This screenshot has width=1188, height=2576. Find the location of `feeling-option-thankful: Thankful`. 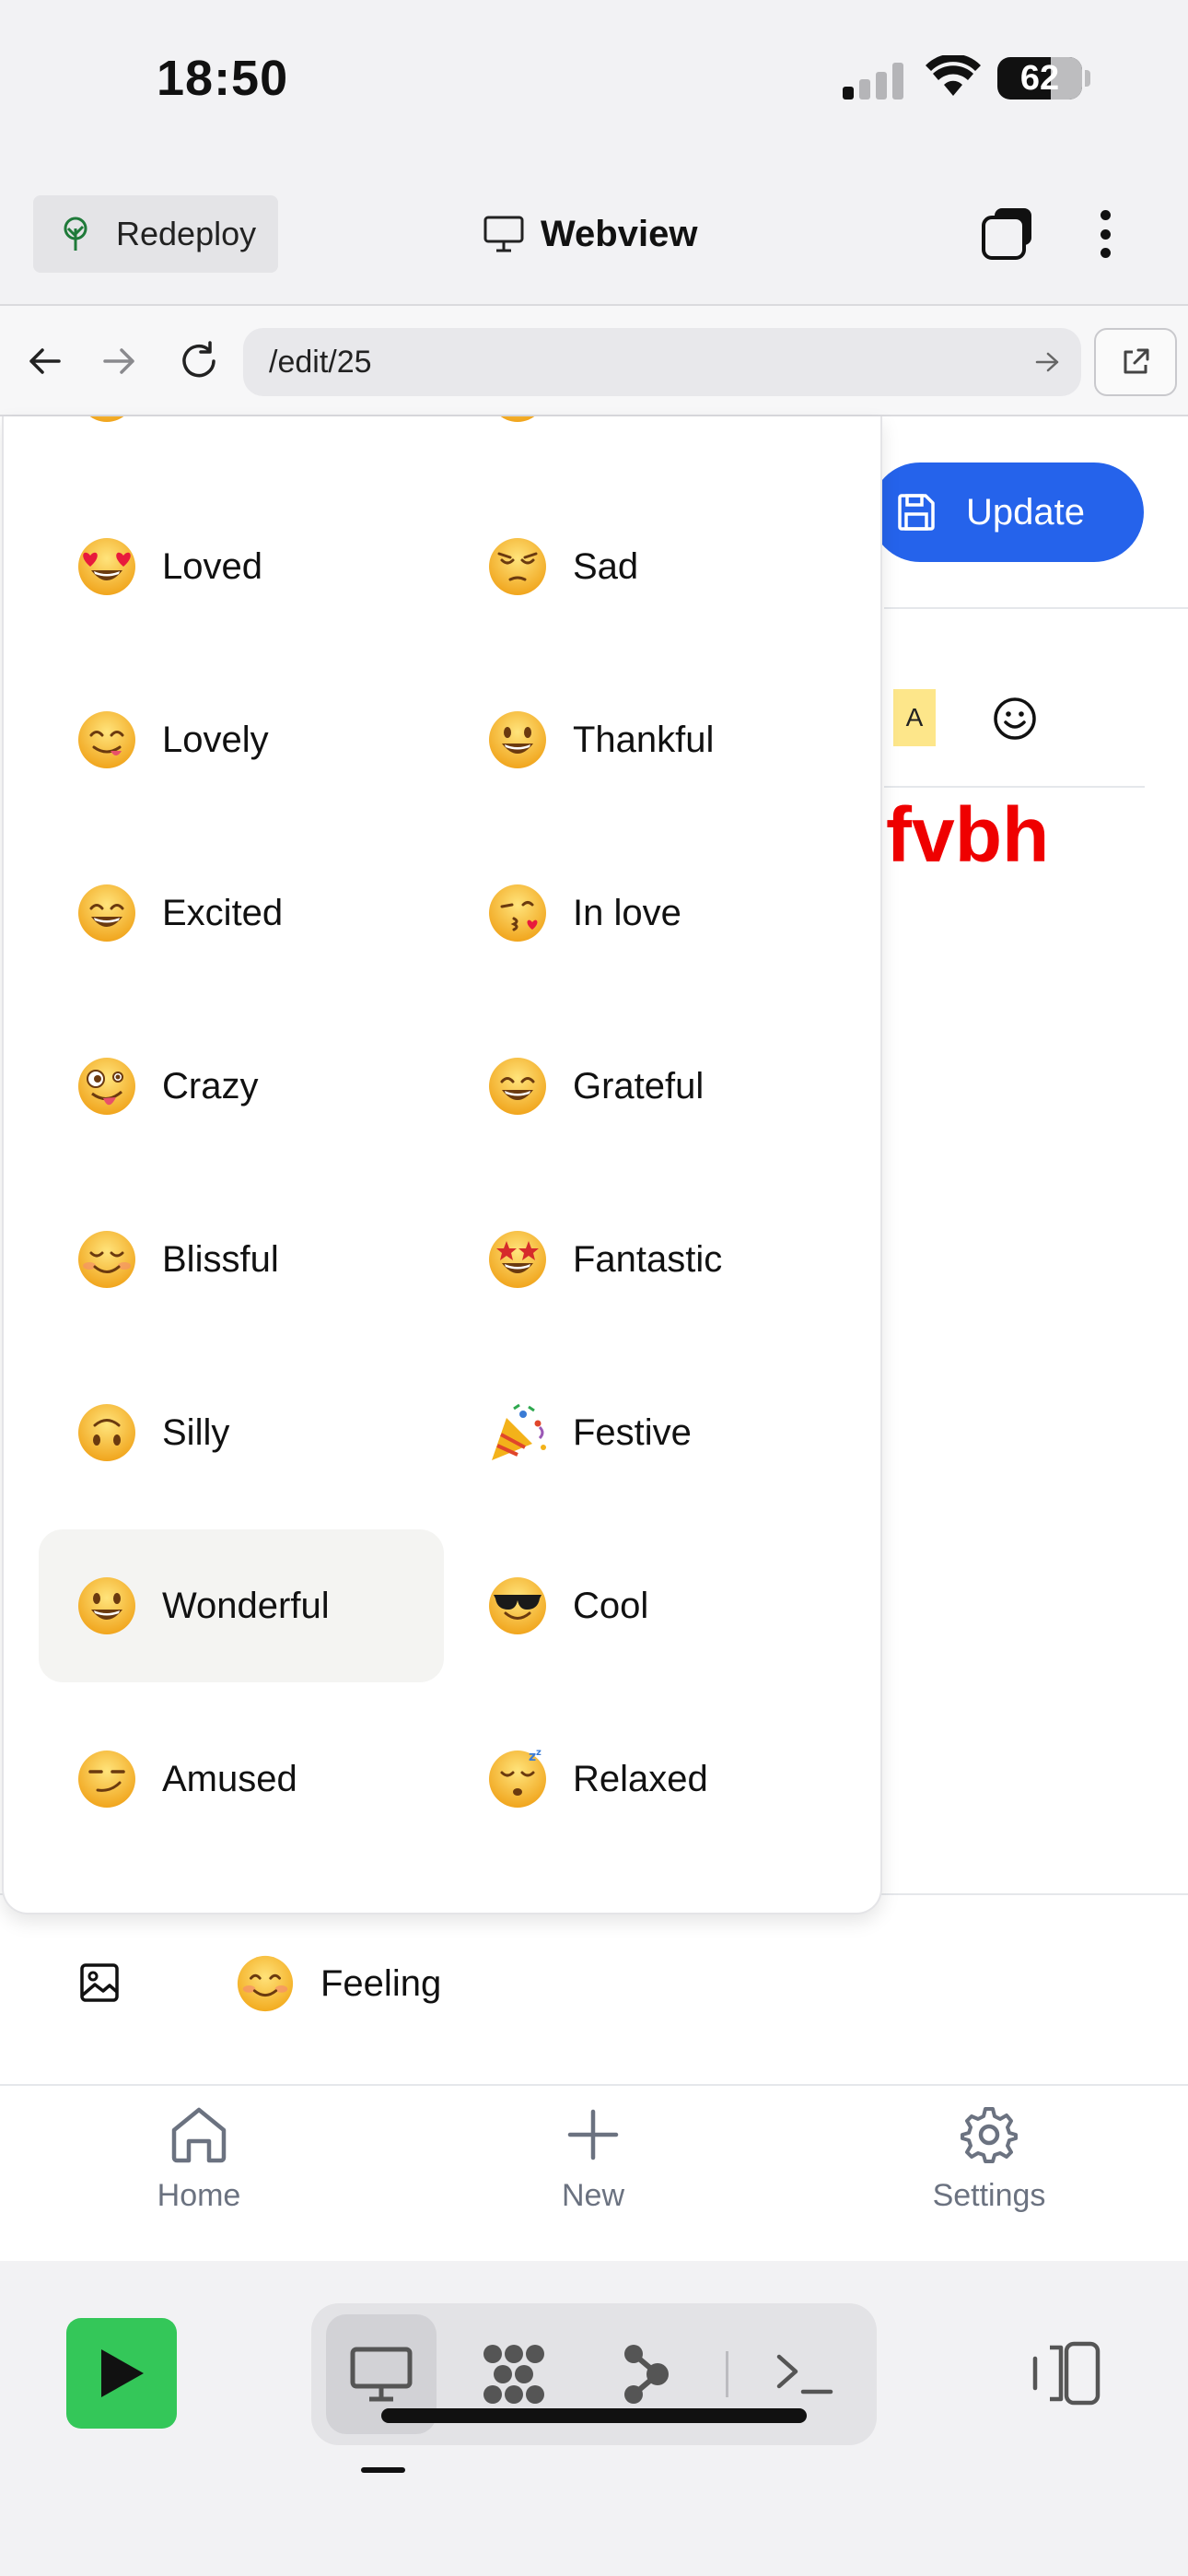

feeling-option-thankful: Thankful is located at coordinates (652, 739).